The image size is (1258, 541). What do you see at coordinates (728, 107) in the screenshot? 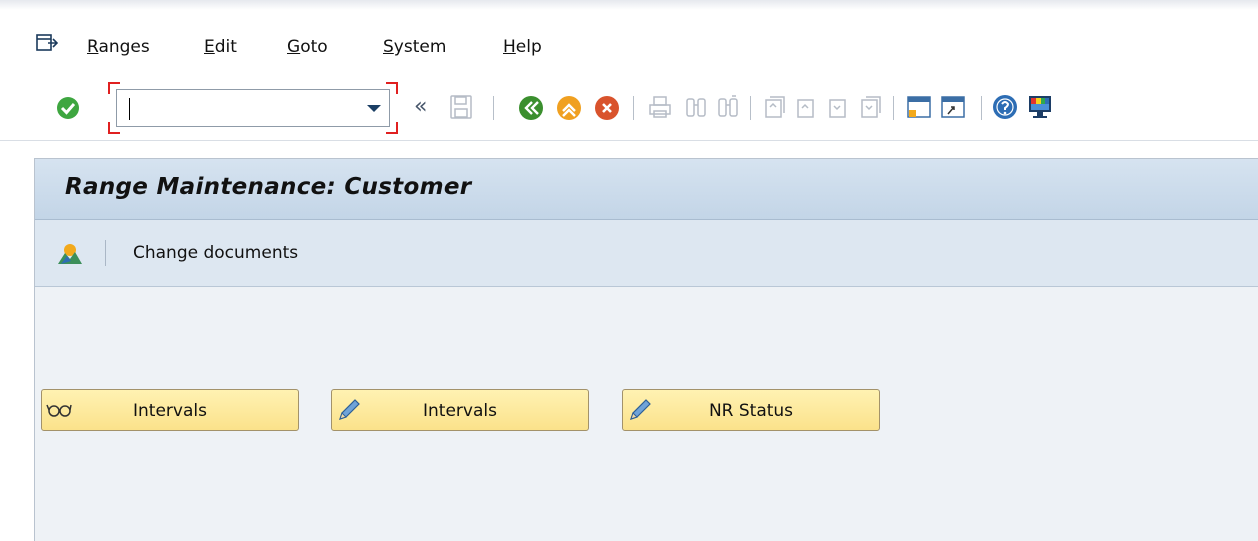
I see `find-next-icon` at bounding box center [728, 107].